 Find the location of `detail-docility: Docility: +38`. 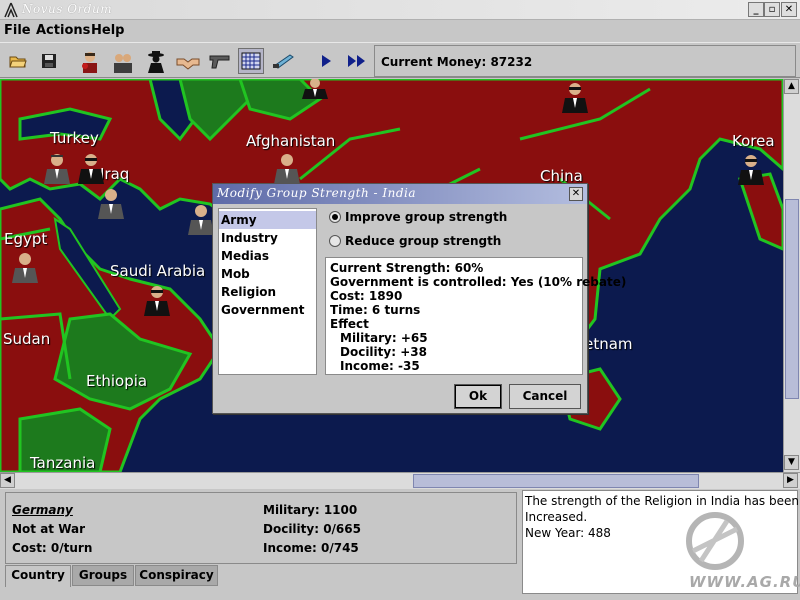

detail-docility: Docility: +38 is located at coordinates (383, 352).